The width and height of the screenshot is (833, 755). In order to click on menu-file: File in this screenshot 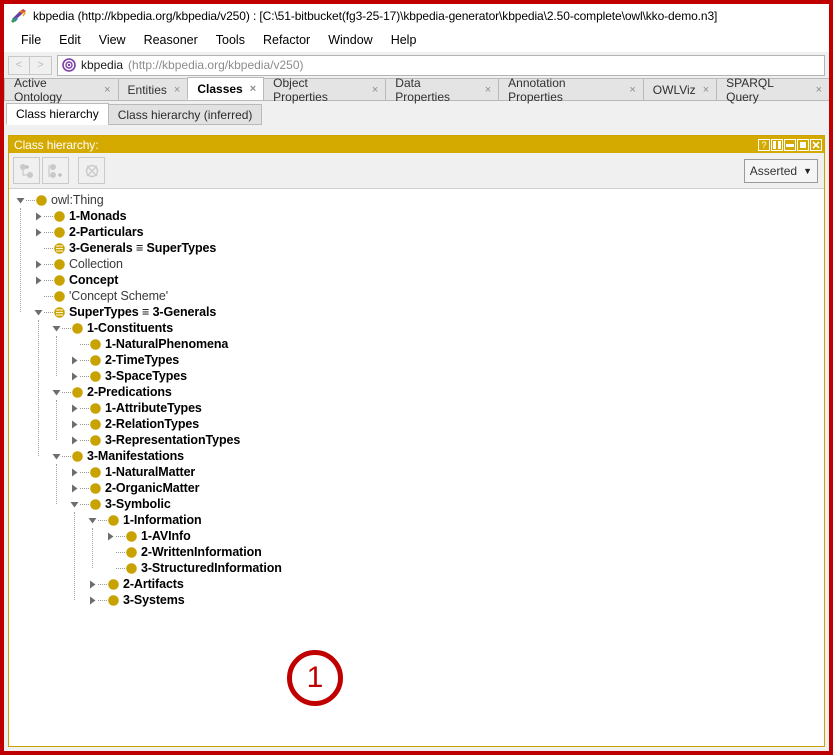, I will do `click(31, 40)`.